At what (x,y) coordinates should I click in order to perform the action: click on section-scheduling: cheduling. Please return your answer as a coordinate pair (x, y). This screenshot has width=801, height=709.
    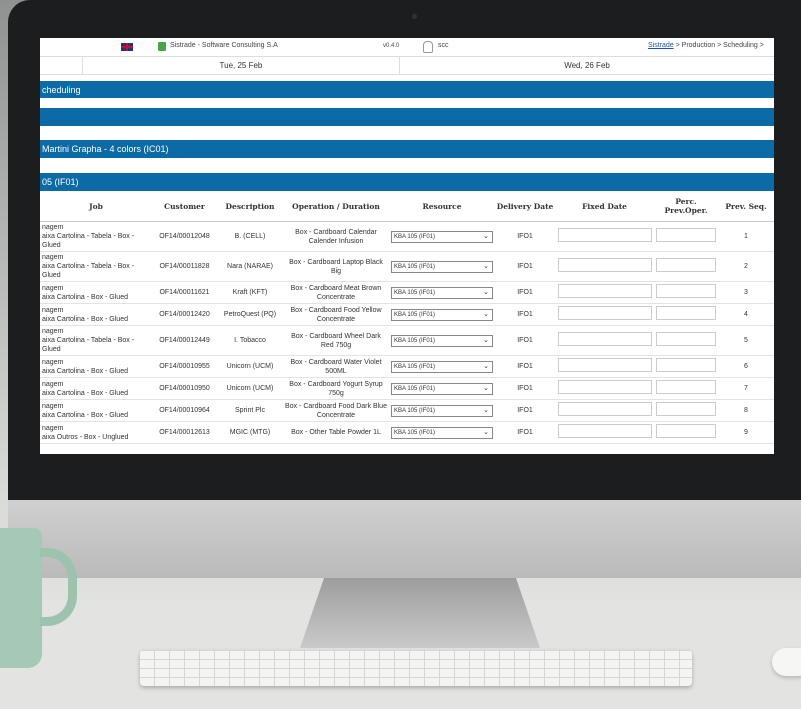
    Looking at the image, I should click on (407, 89).